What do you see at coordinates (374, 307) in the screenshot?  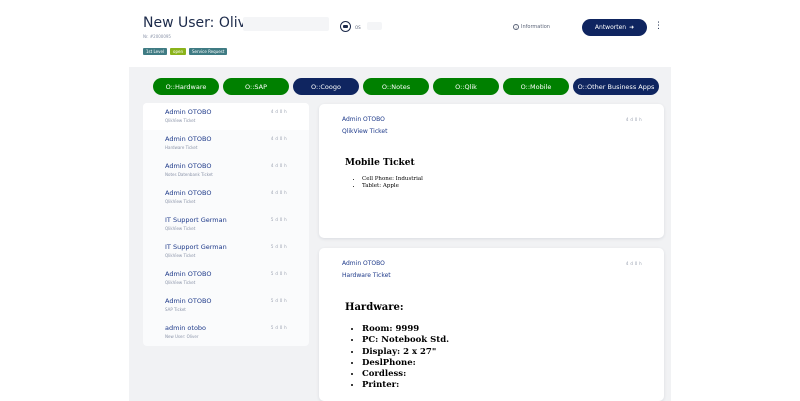 I see `article-body-heading: Hardware:` at bounding box center [374, 307].